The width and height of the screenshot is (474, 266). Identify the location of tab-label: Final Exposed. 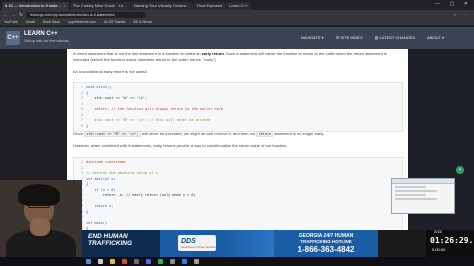
(209, 5).